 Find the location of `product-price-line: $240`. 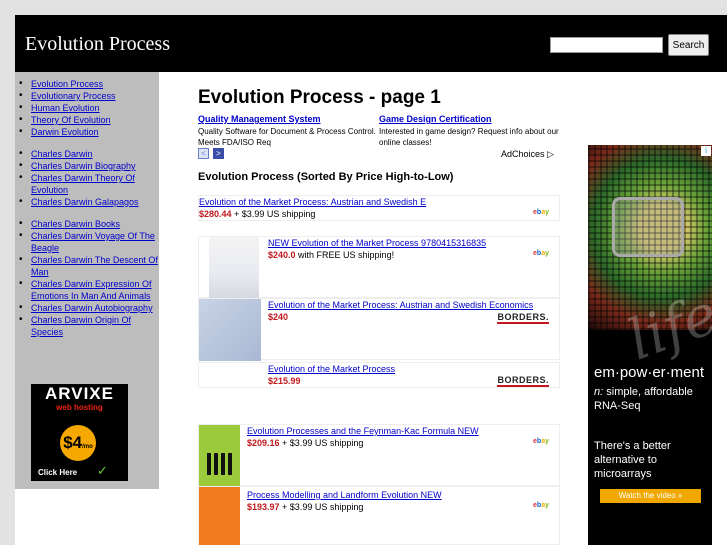

product-price-line: $240 is located at coordinates (278, 317).